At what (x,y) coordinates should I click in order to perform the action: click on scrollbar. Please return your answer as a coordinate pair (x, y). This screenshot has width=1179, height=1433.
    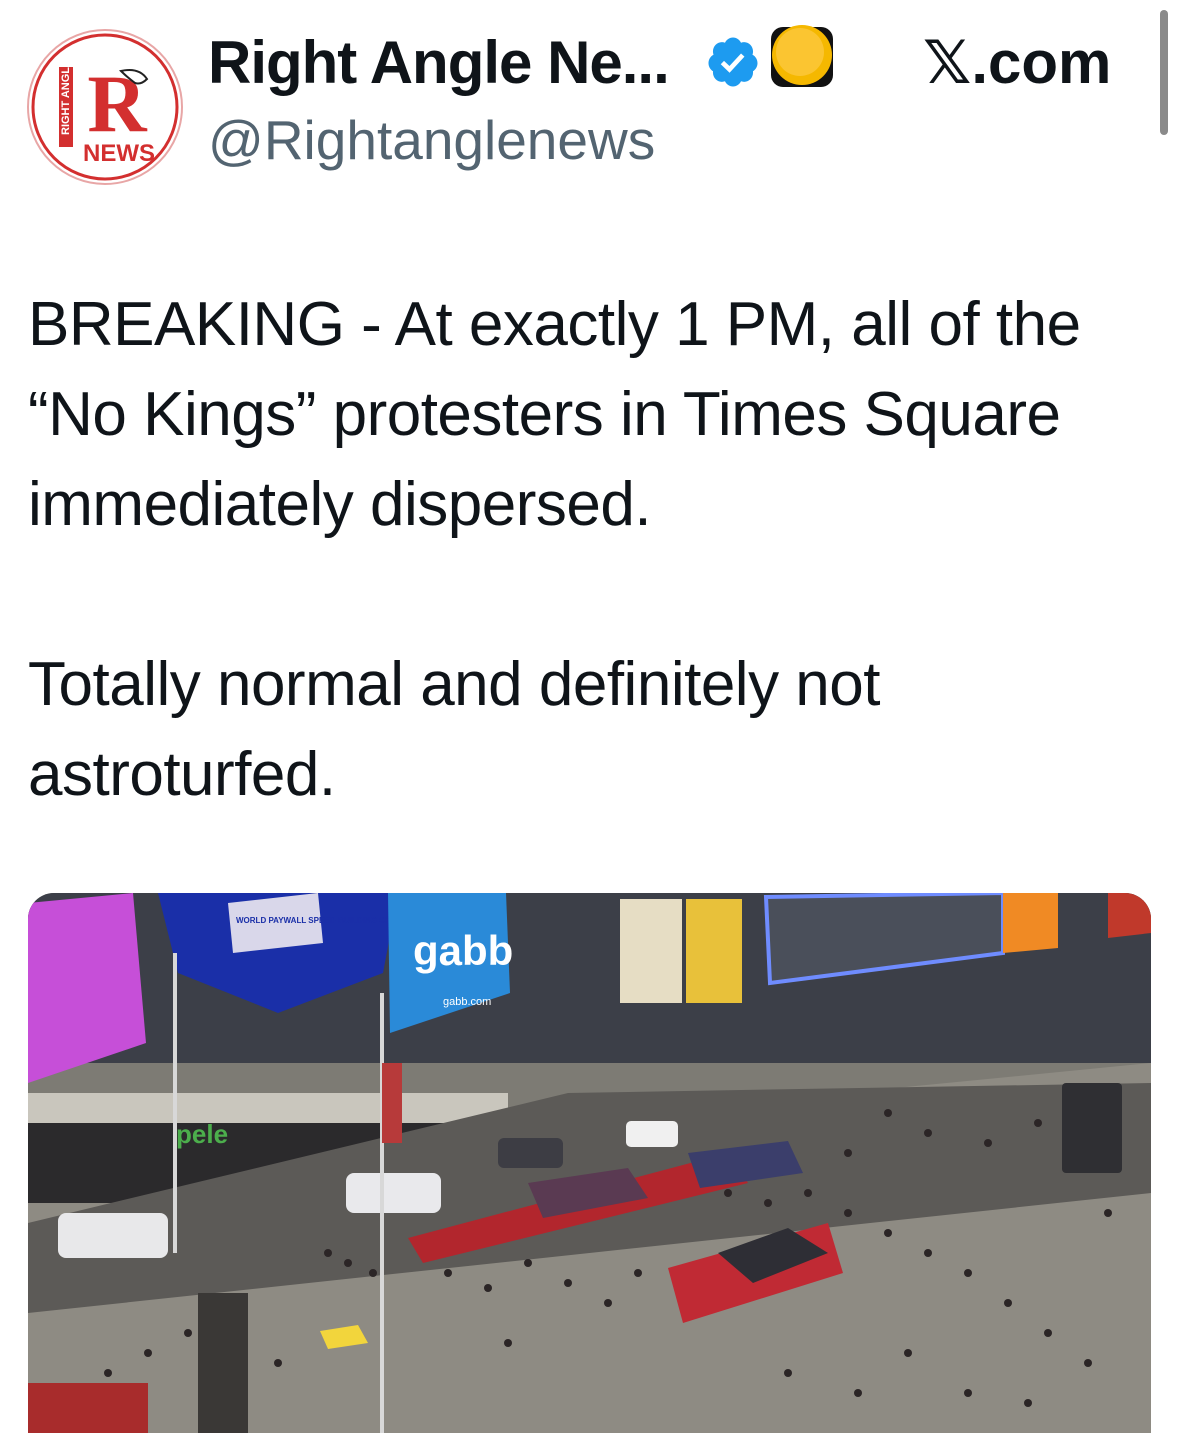
    Looking at the image, I should click on (1164, 72).